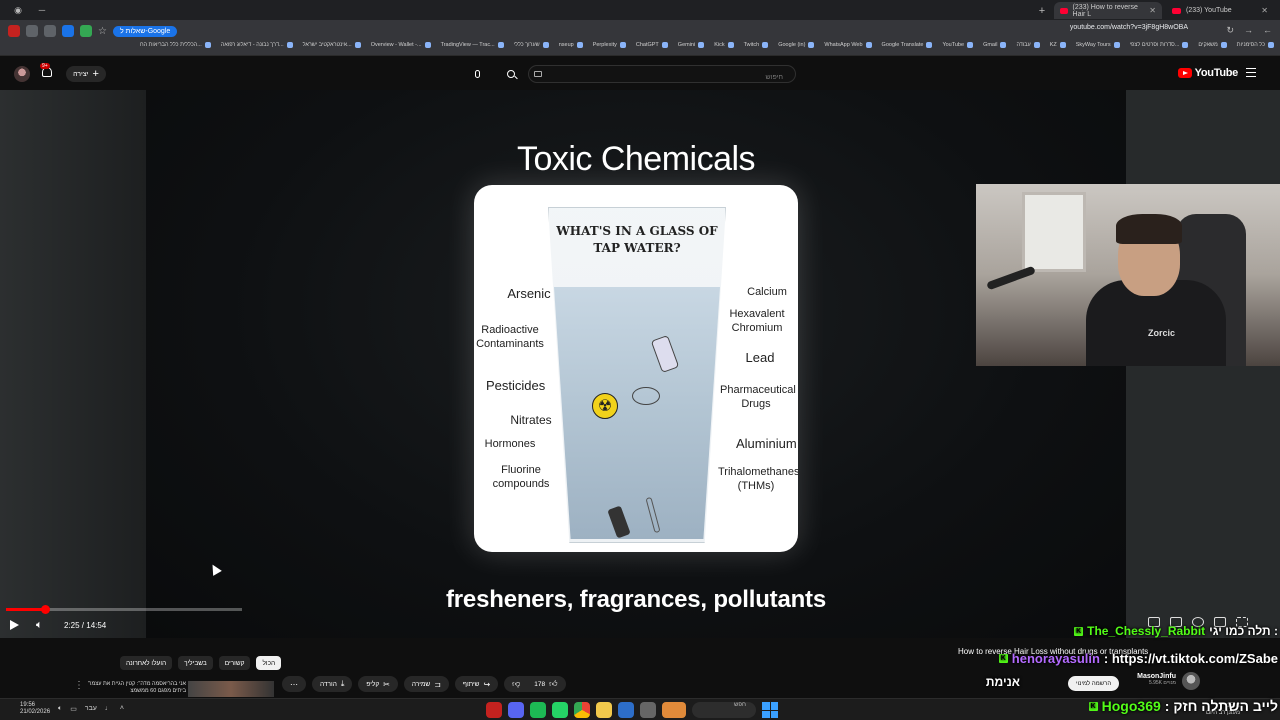  I want to click on volume-icon: 🔈︎, so click(42, 625).